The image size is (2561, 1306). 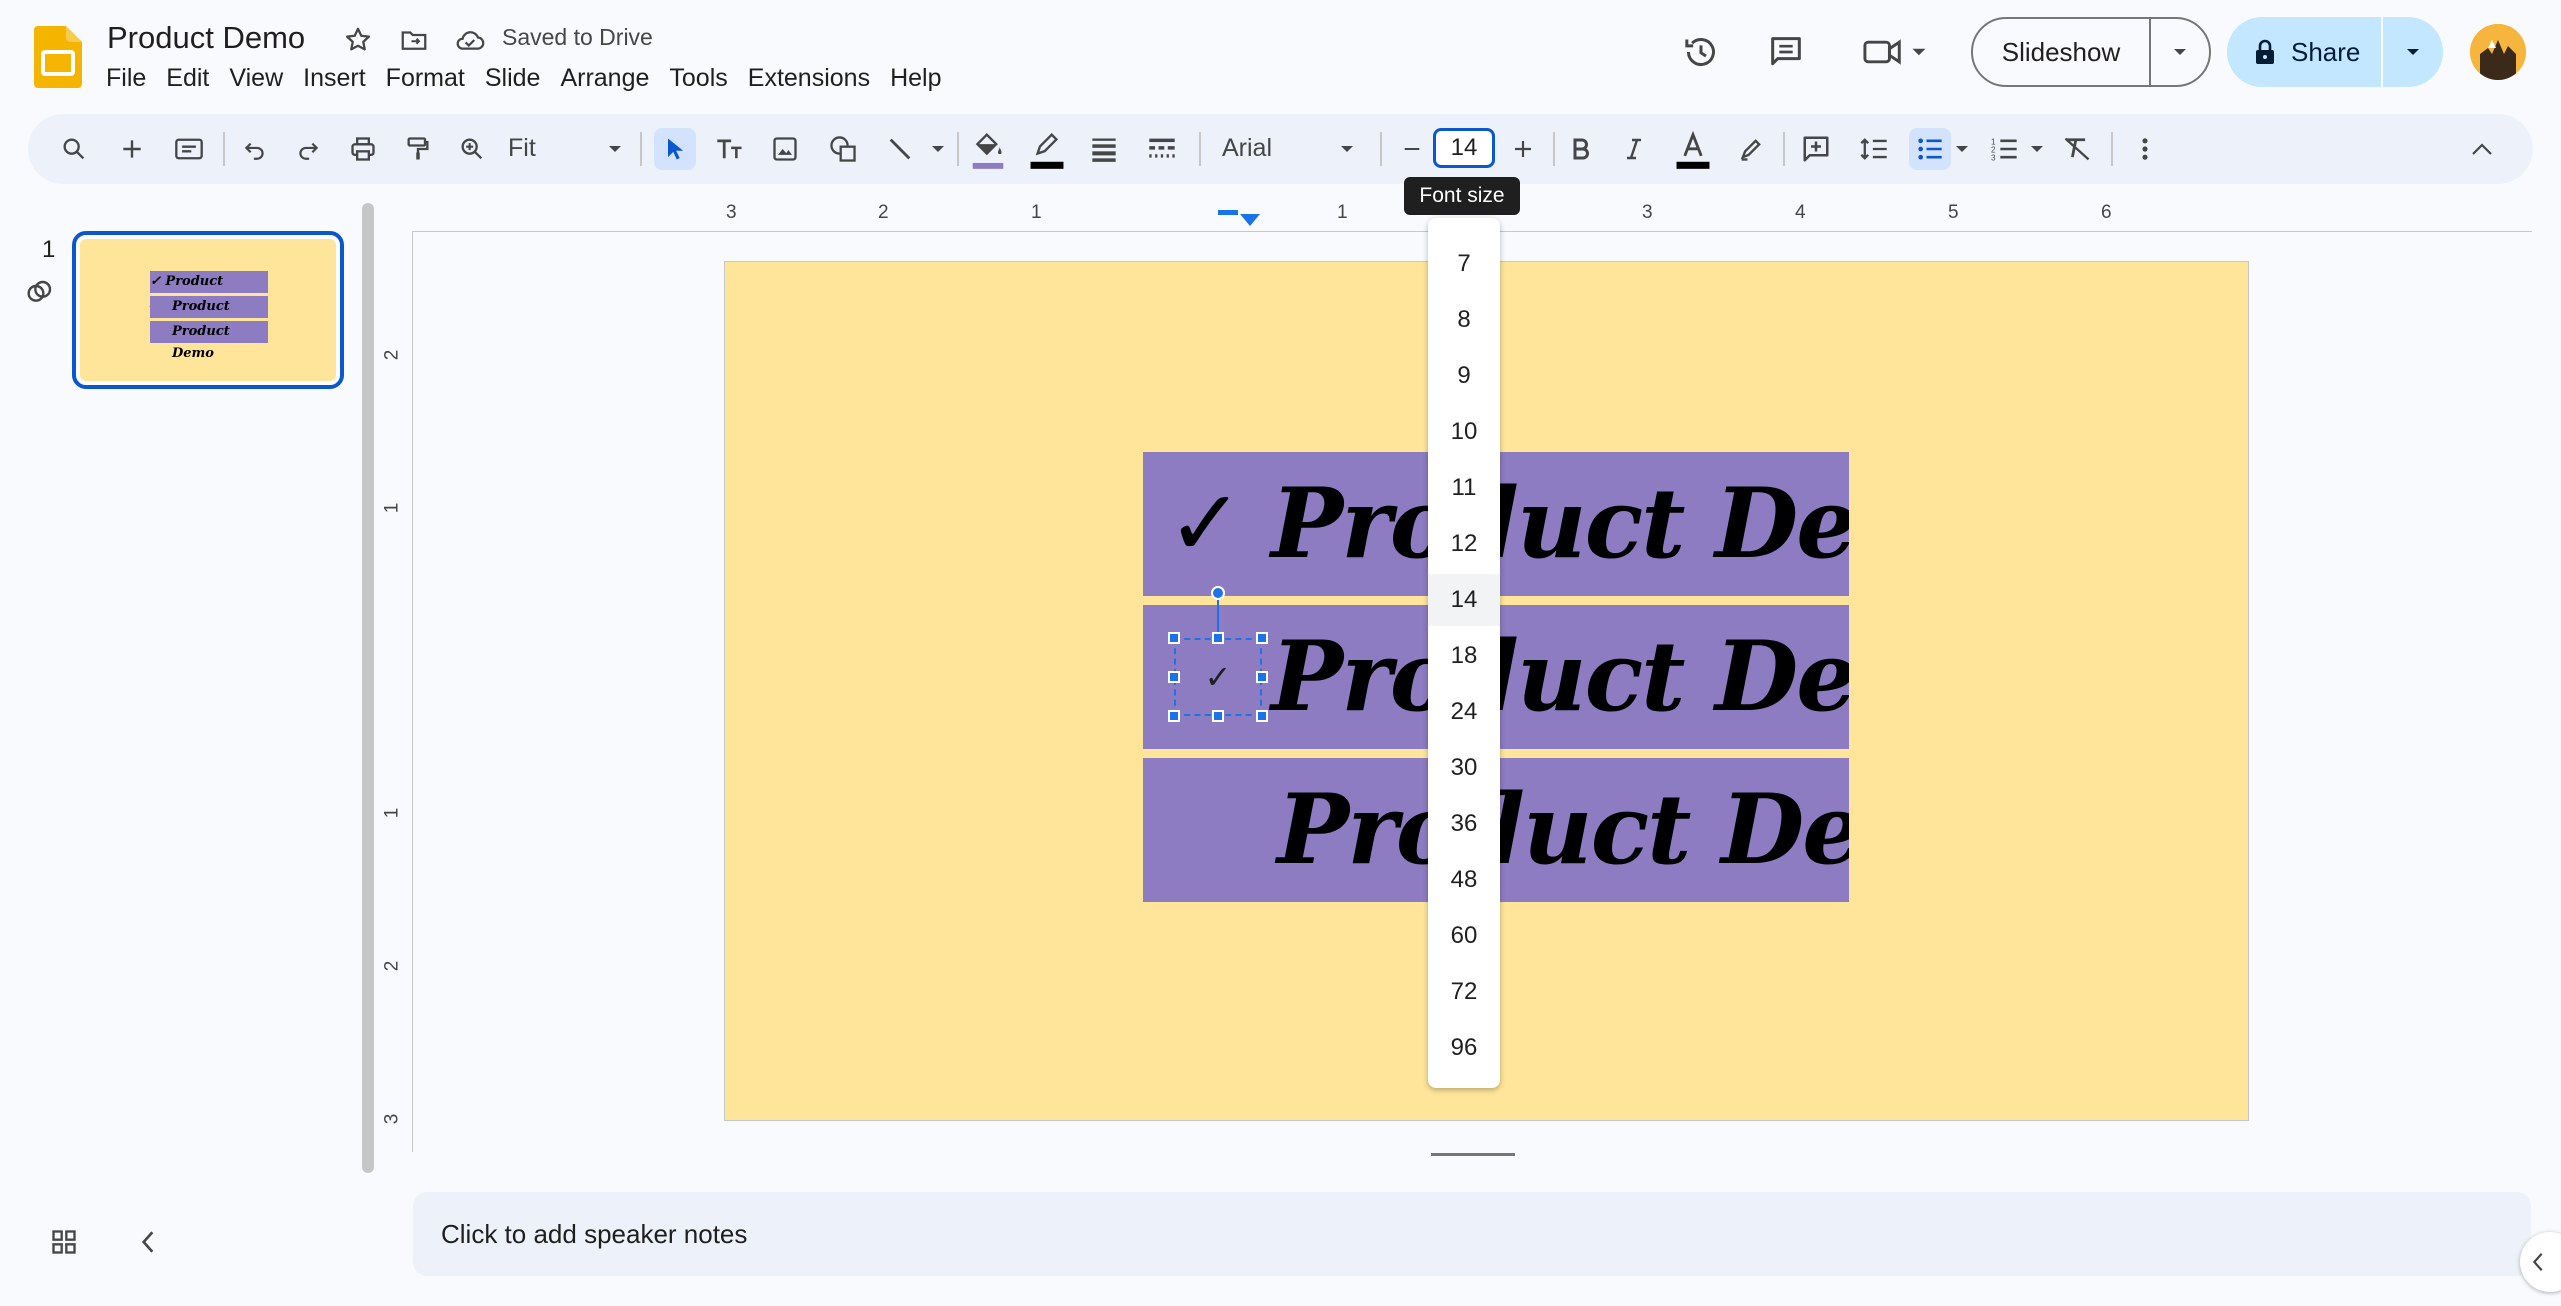 I want to click on bold-icon, so click(x=1581, y=149).